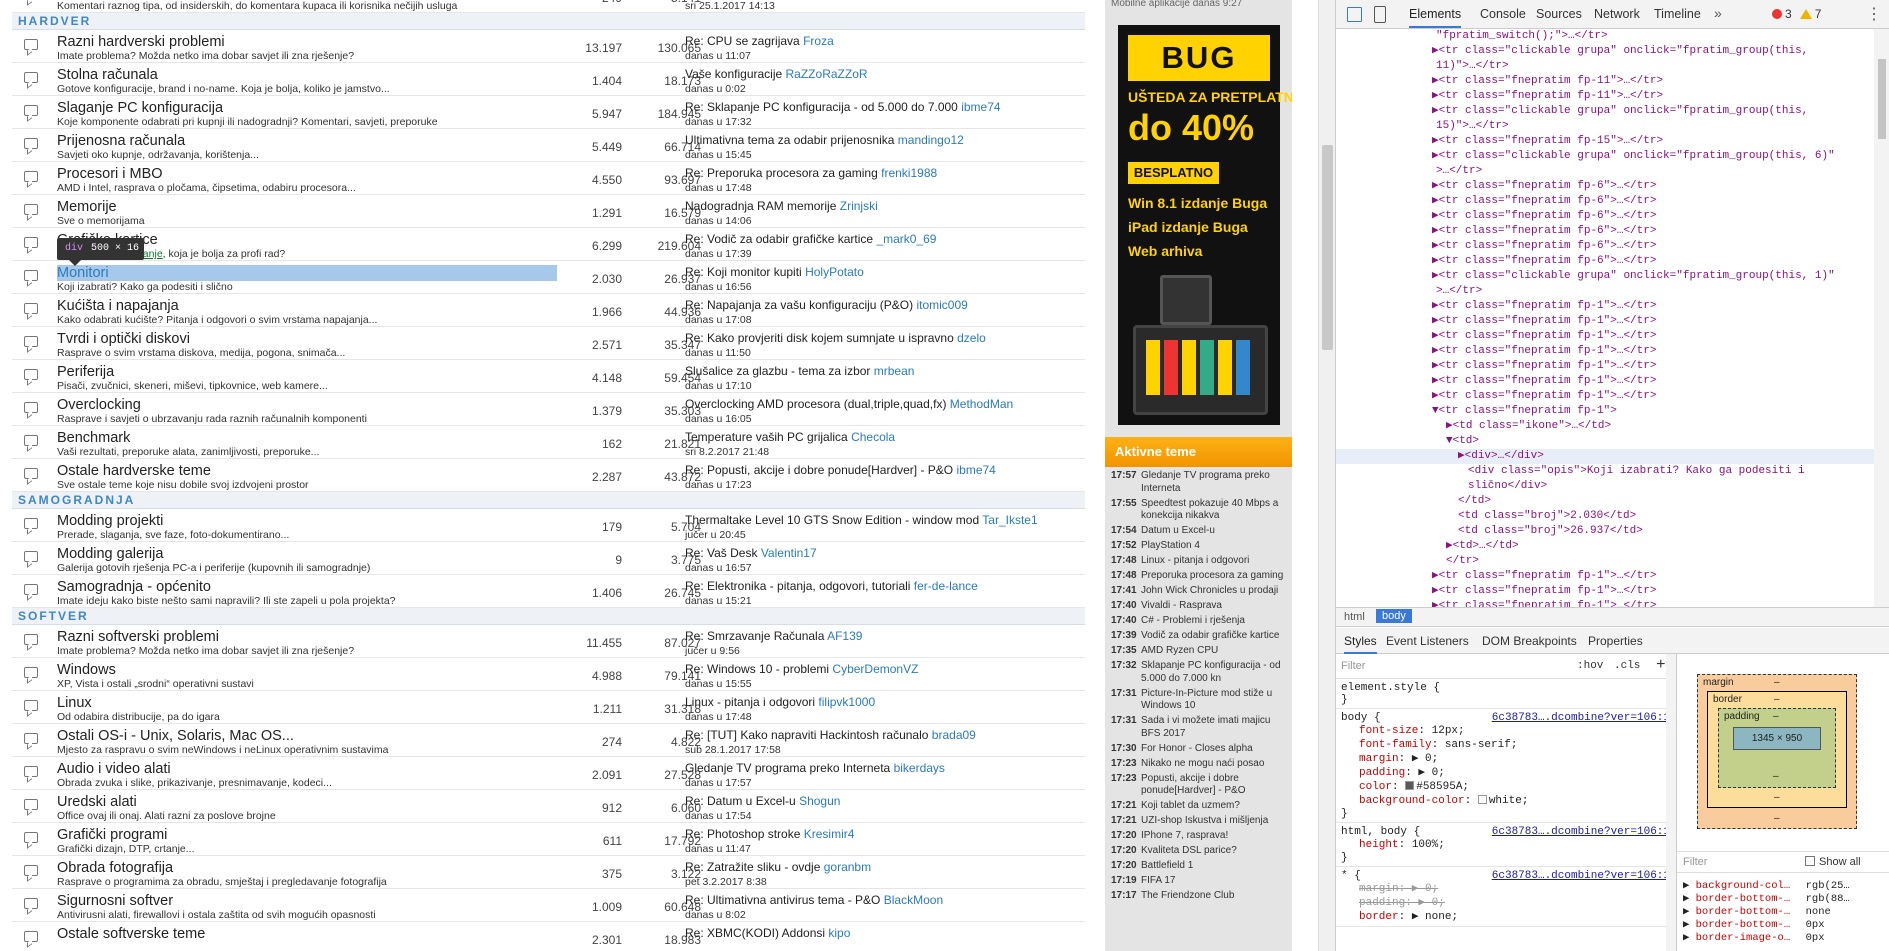  Describe the element at coordinates (1216, 764) in the screenshot. I see `active-topic-title: Nikako ne mogu naći posao` at that location.